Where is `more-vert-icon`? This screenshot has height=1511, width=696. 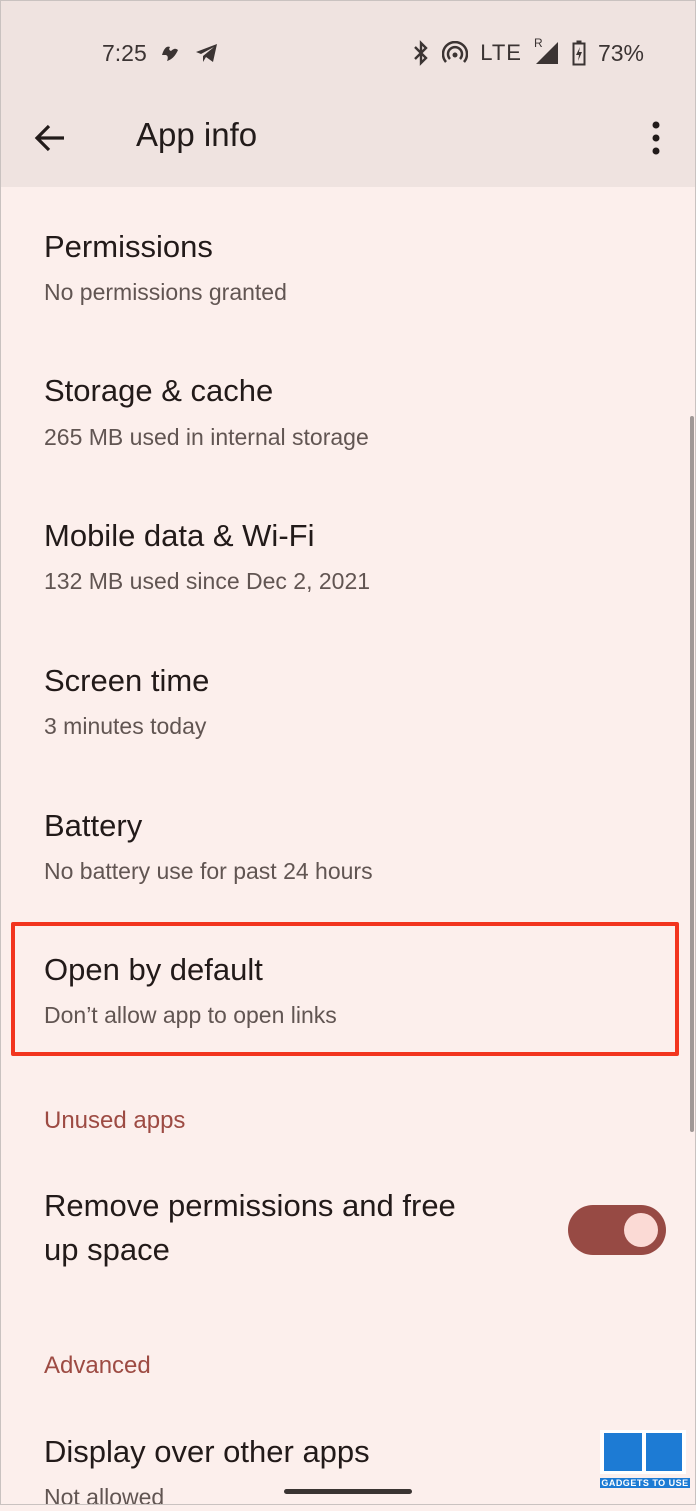
more-vert-icon is located at coordinates (656, 138).